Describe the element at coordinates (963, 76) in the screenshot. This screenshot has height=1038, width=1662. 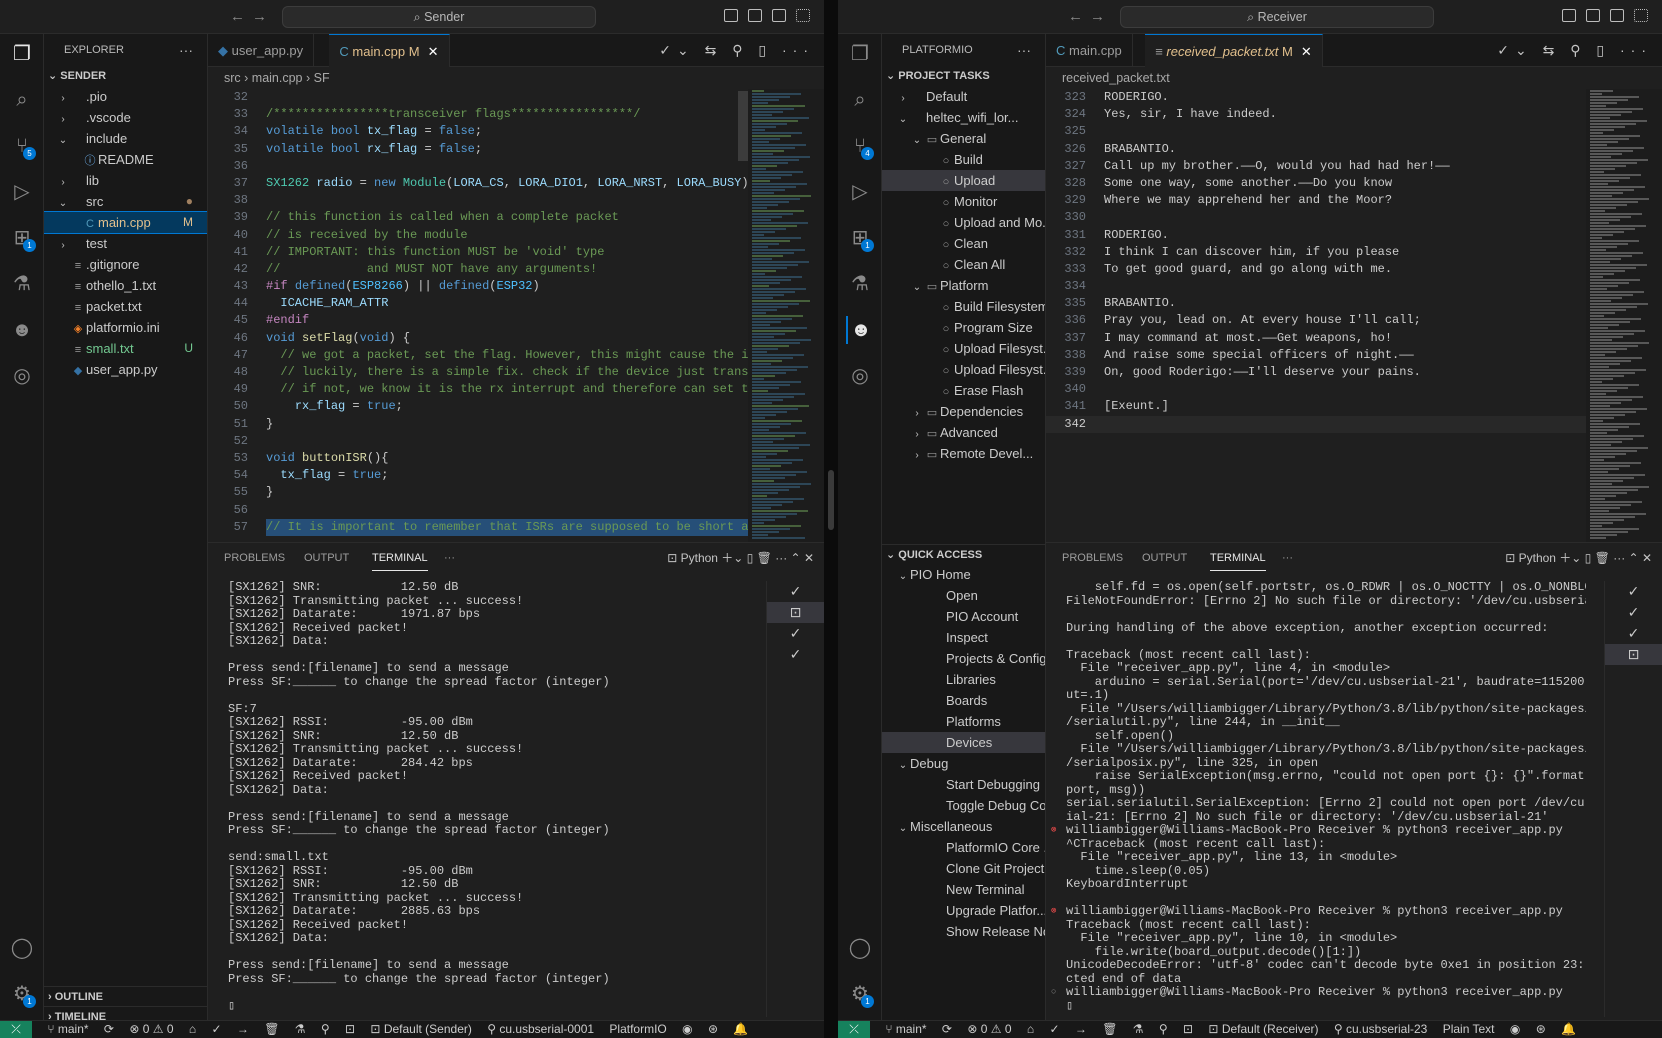
I see `project-tasks-section: ⌄ PROJECT TASKS` at that location.